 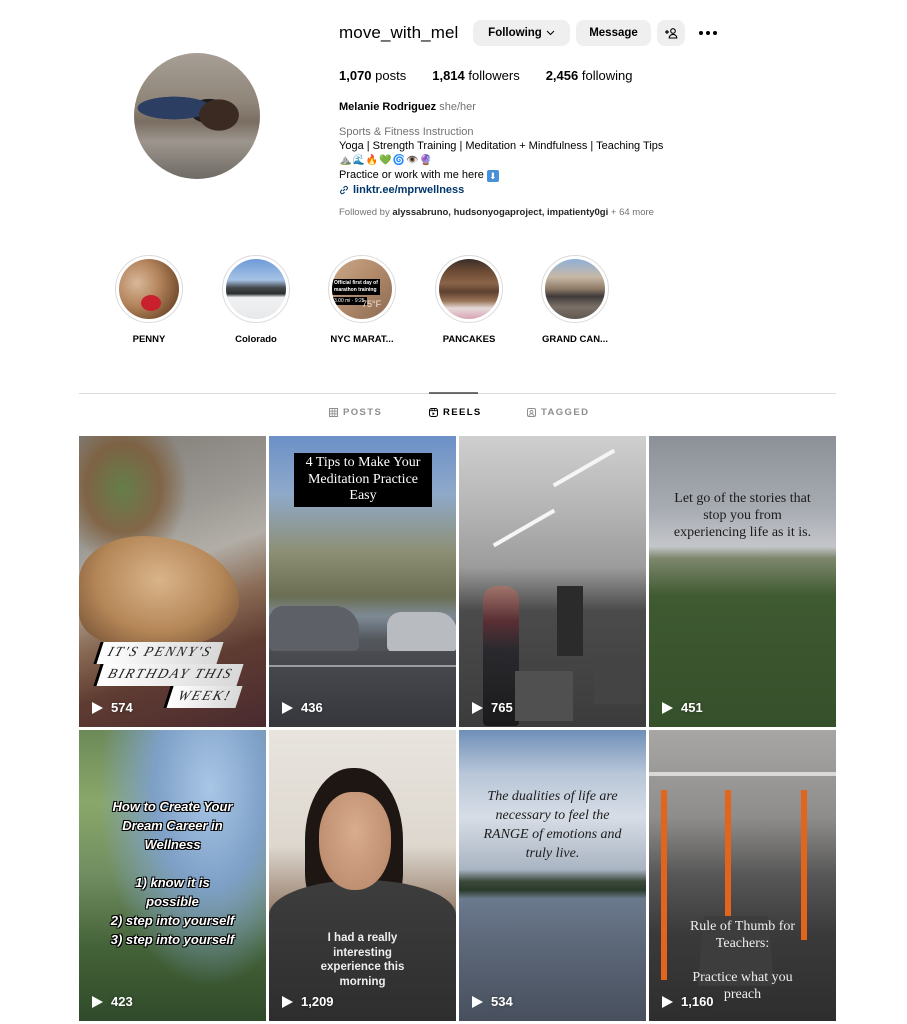 I want to click on active-tab-indicator, so click(x=453, y=393).